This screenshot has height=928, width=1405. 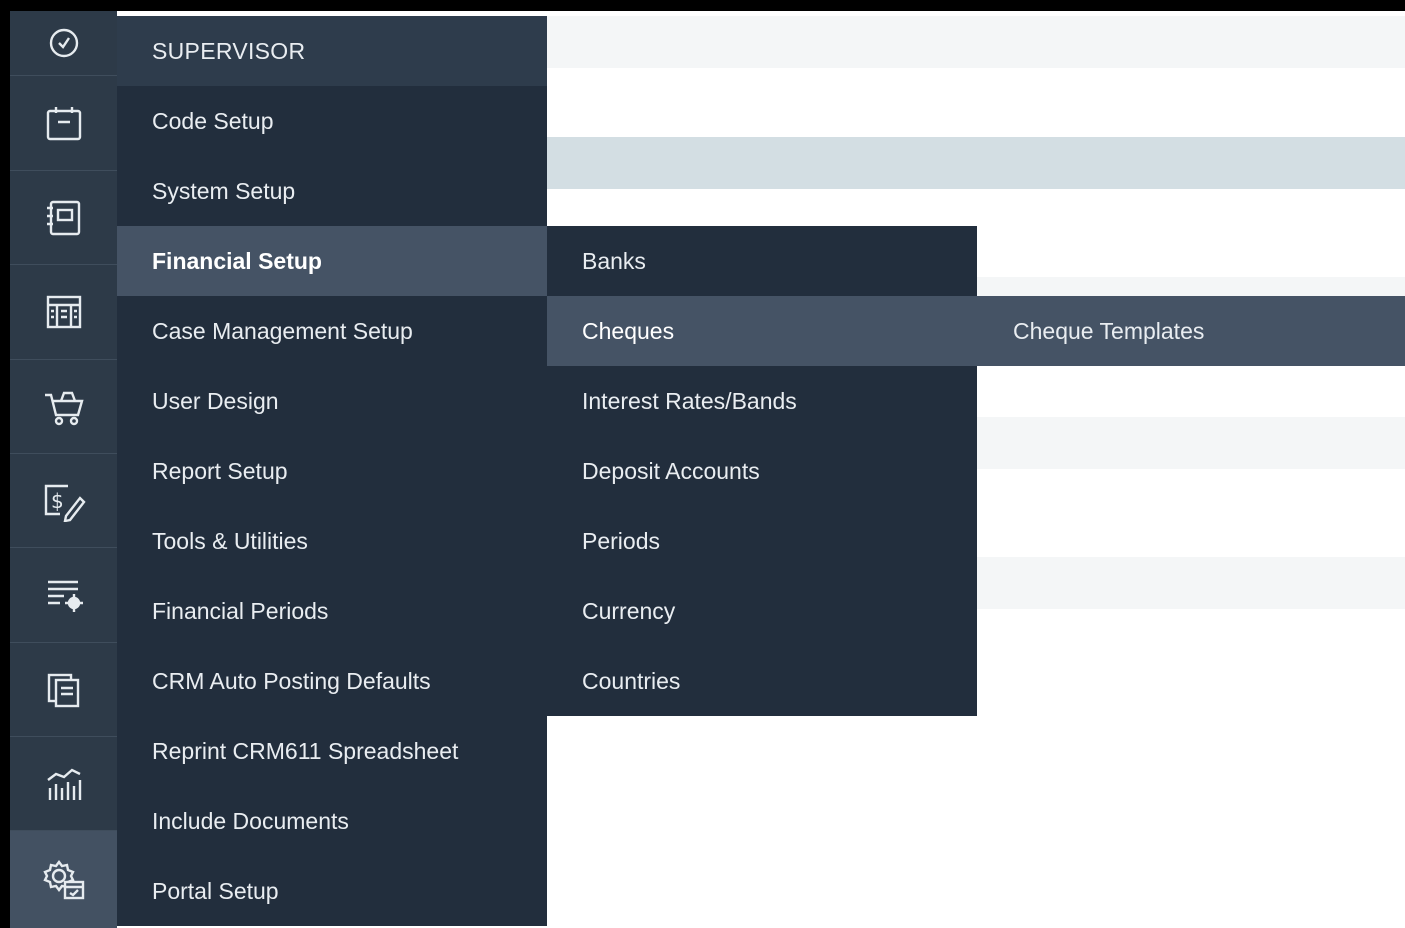 I want to click on menu-item-case-management-setup: Case Management Setup, so click(x=332, y=331).